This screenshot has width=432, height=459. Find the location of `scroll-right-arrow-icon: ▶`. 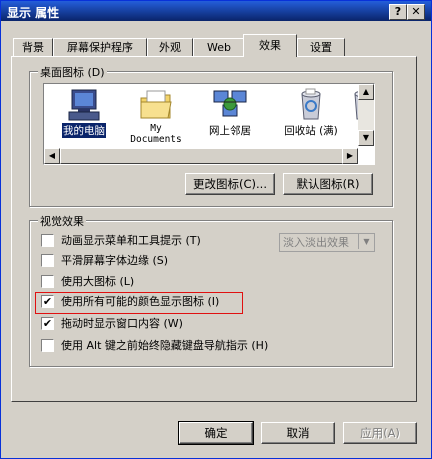

scroll-right-arrow-icon: ▶ is located at coordinates (350, 156).